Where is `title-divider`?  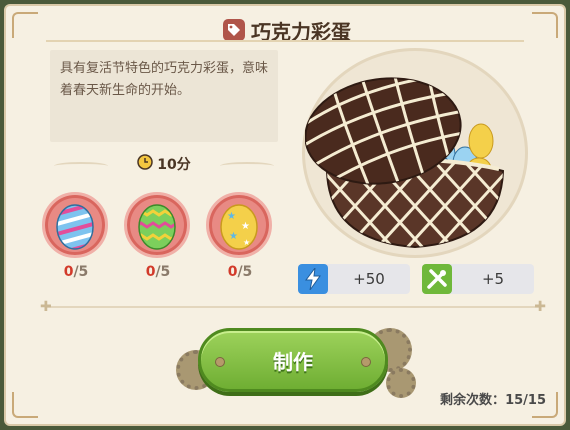
title-divider is located at coordinates (285, 41).